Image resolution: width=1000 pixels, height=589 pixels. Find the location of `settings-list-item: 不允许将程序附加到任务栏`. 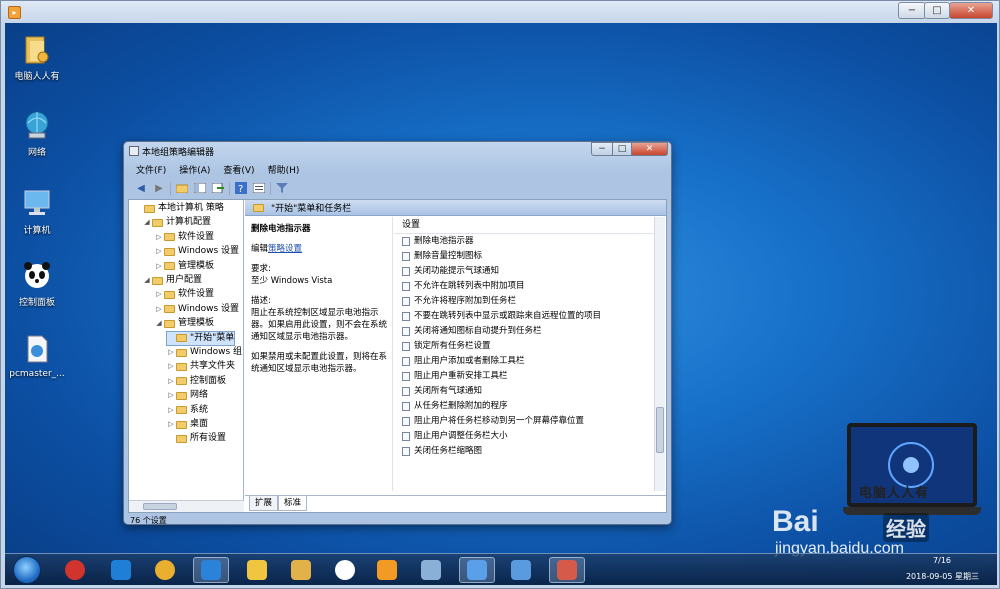

settings-list-item: 不允许将程序附加到任务栏 is located at coordinates (529, 301).